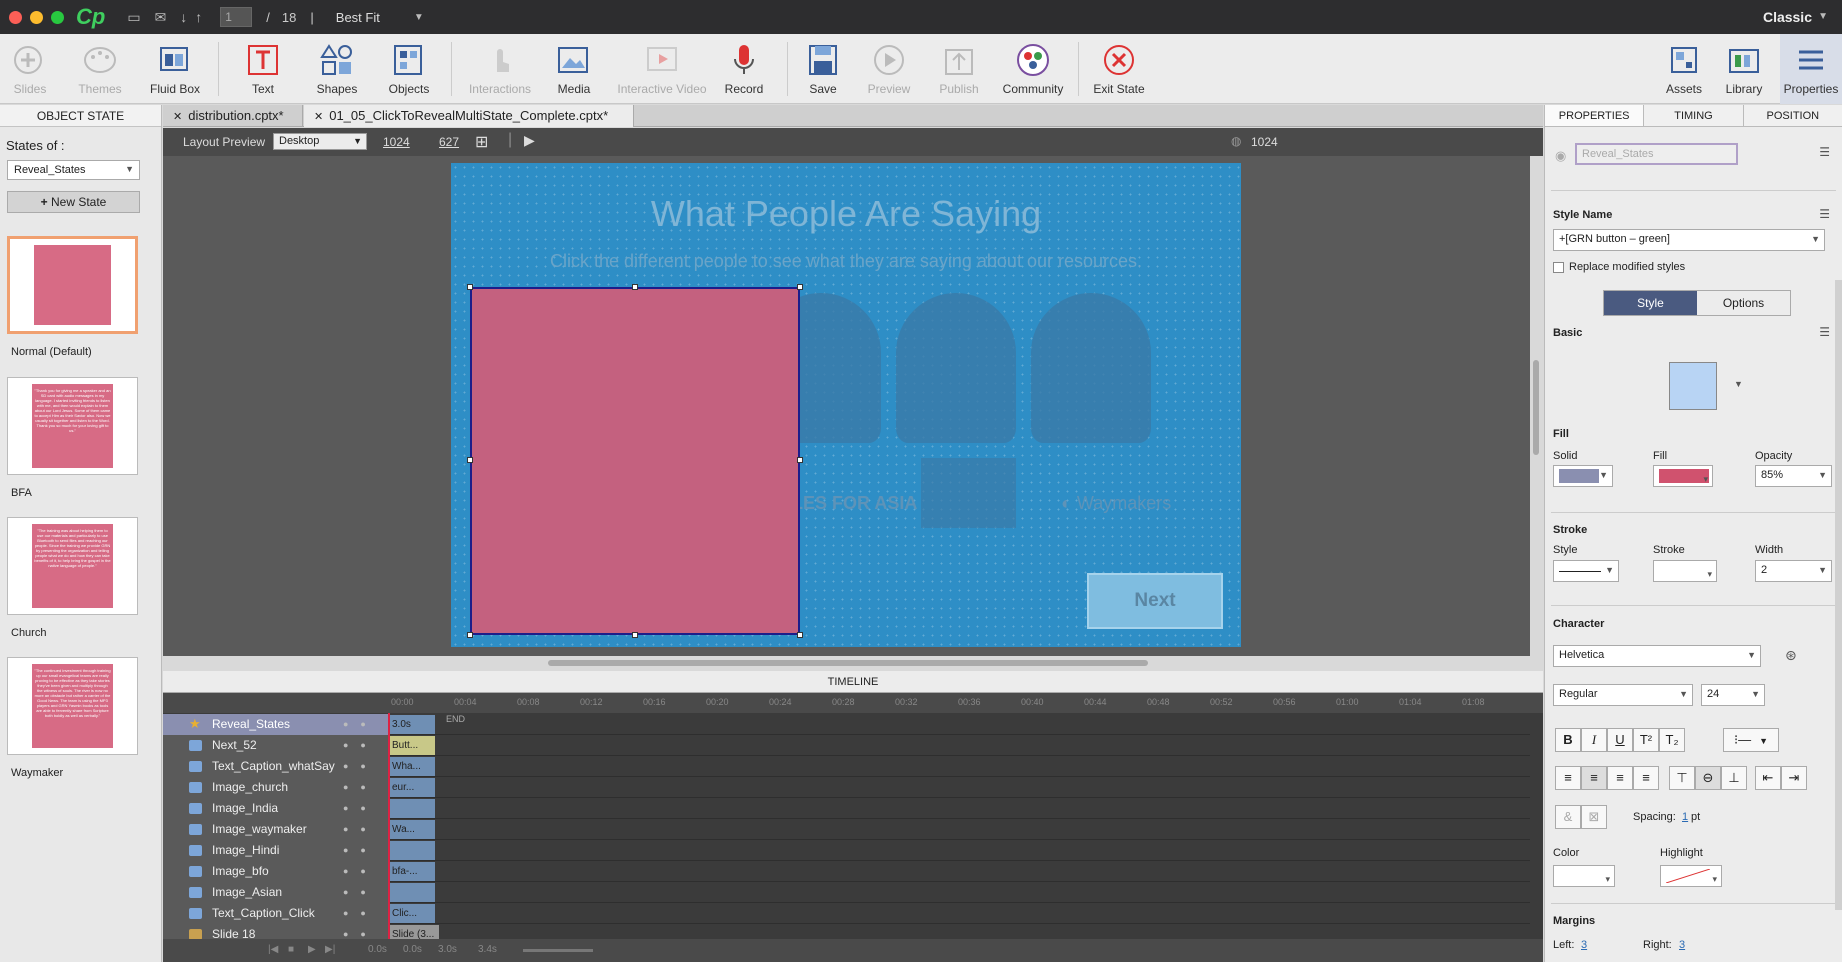  What do you see at coordinates (1791, 655) in the screenshot?
I see `creative-cloud-icon: ⊛` at bounding box center [1791, 655].